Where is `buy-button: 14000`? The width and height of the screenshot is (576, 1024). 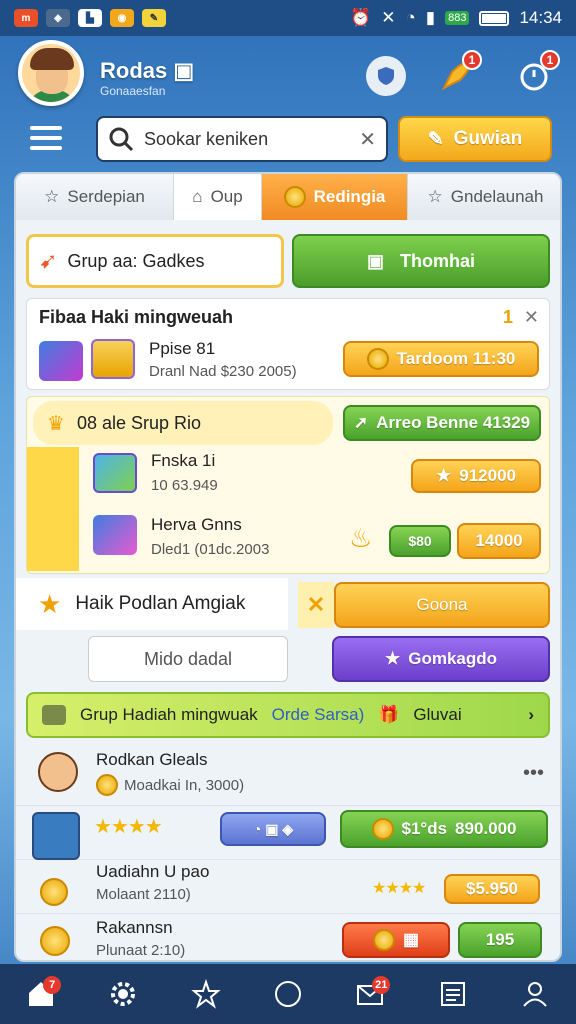
buy-button: 14000 is located at coordinates (499, 541).